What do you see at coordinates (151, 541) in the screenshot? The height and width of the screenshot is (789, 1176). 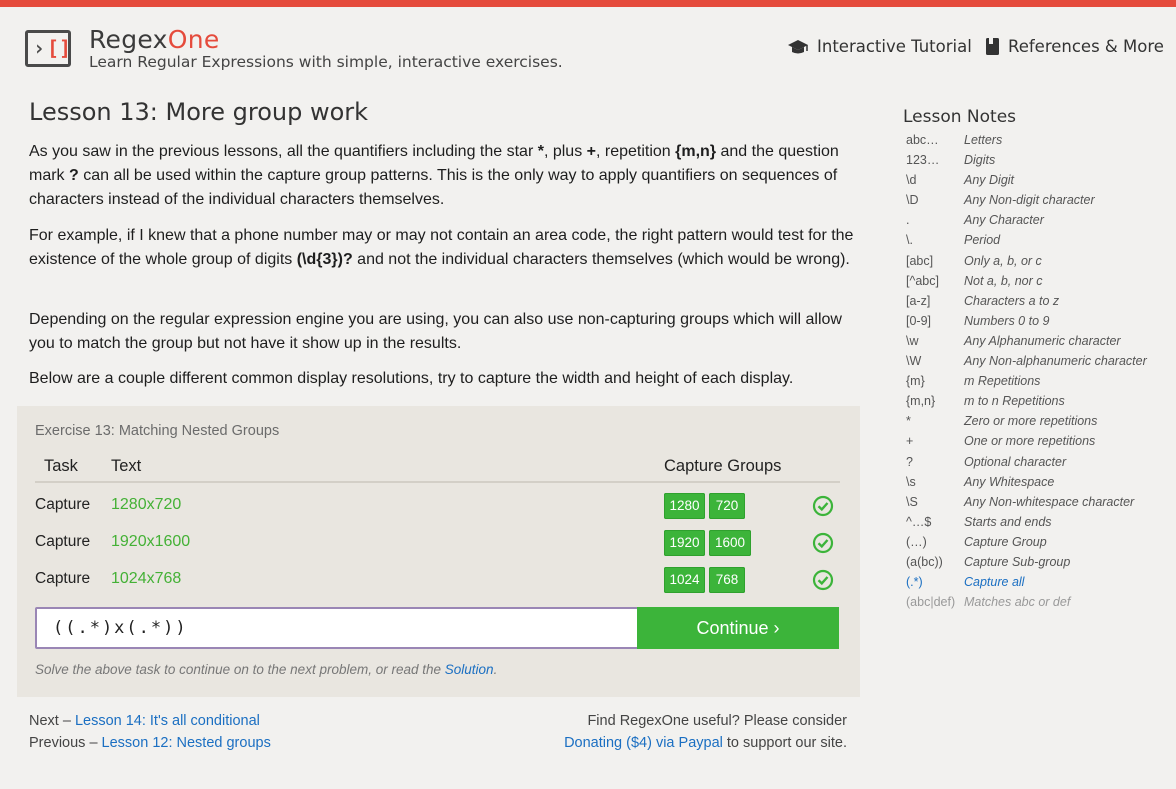 I see `task-text: 1920x1600` at bounding box center [151, 541].